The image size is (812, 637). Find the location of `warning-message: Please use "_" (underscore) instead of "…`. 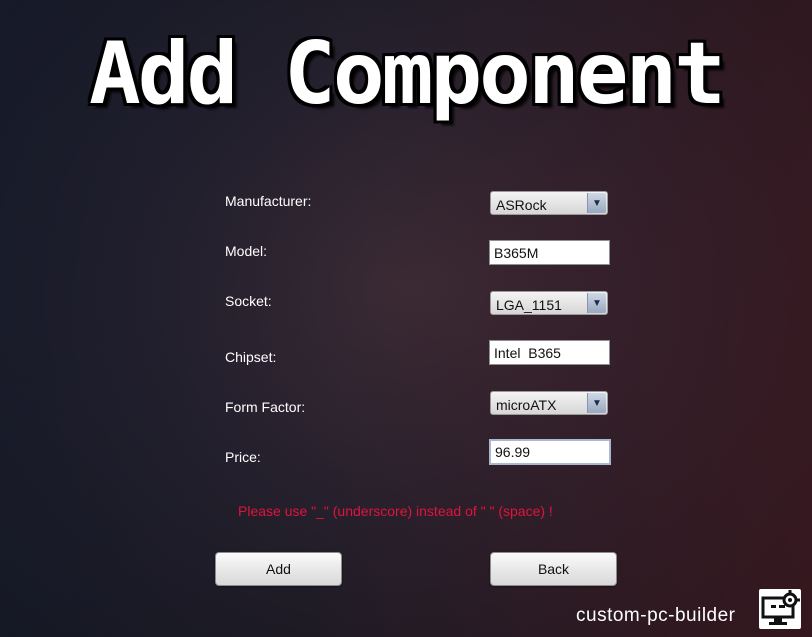

warning-message: Please use "_" (underscore) instead of "… is located at coordinates (395, 511).